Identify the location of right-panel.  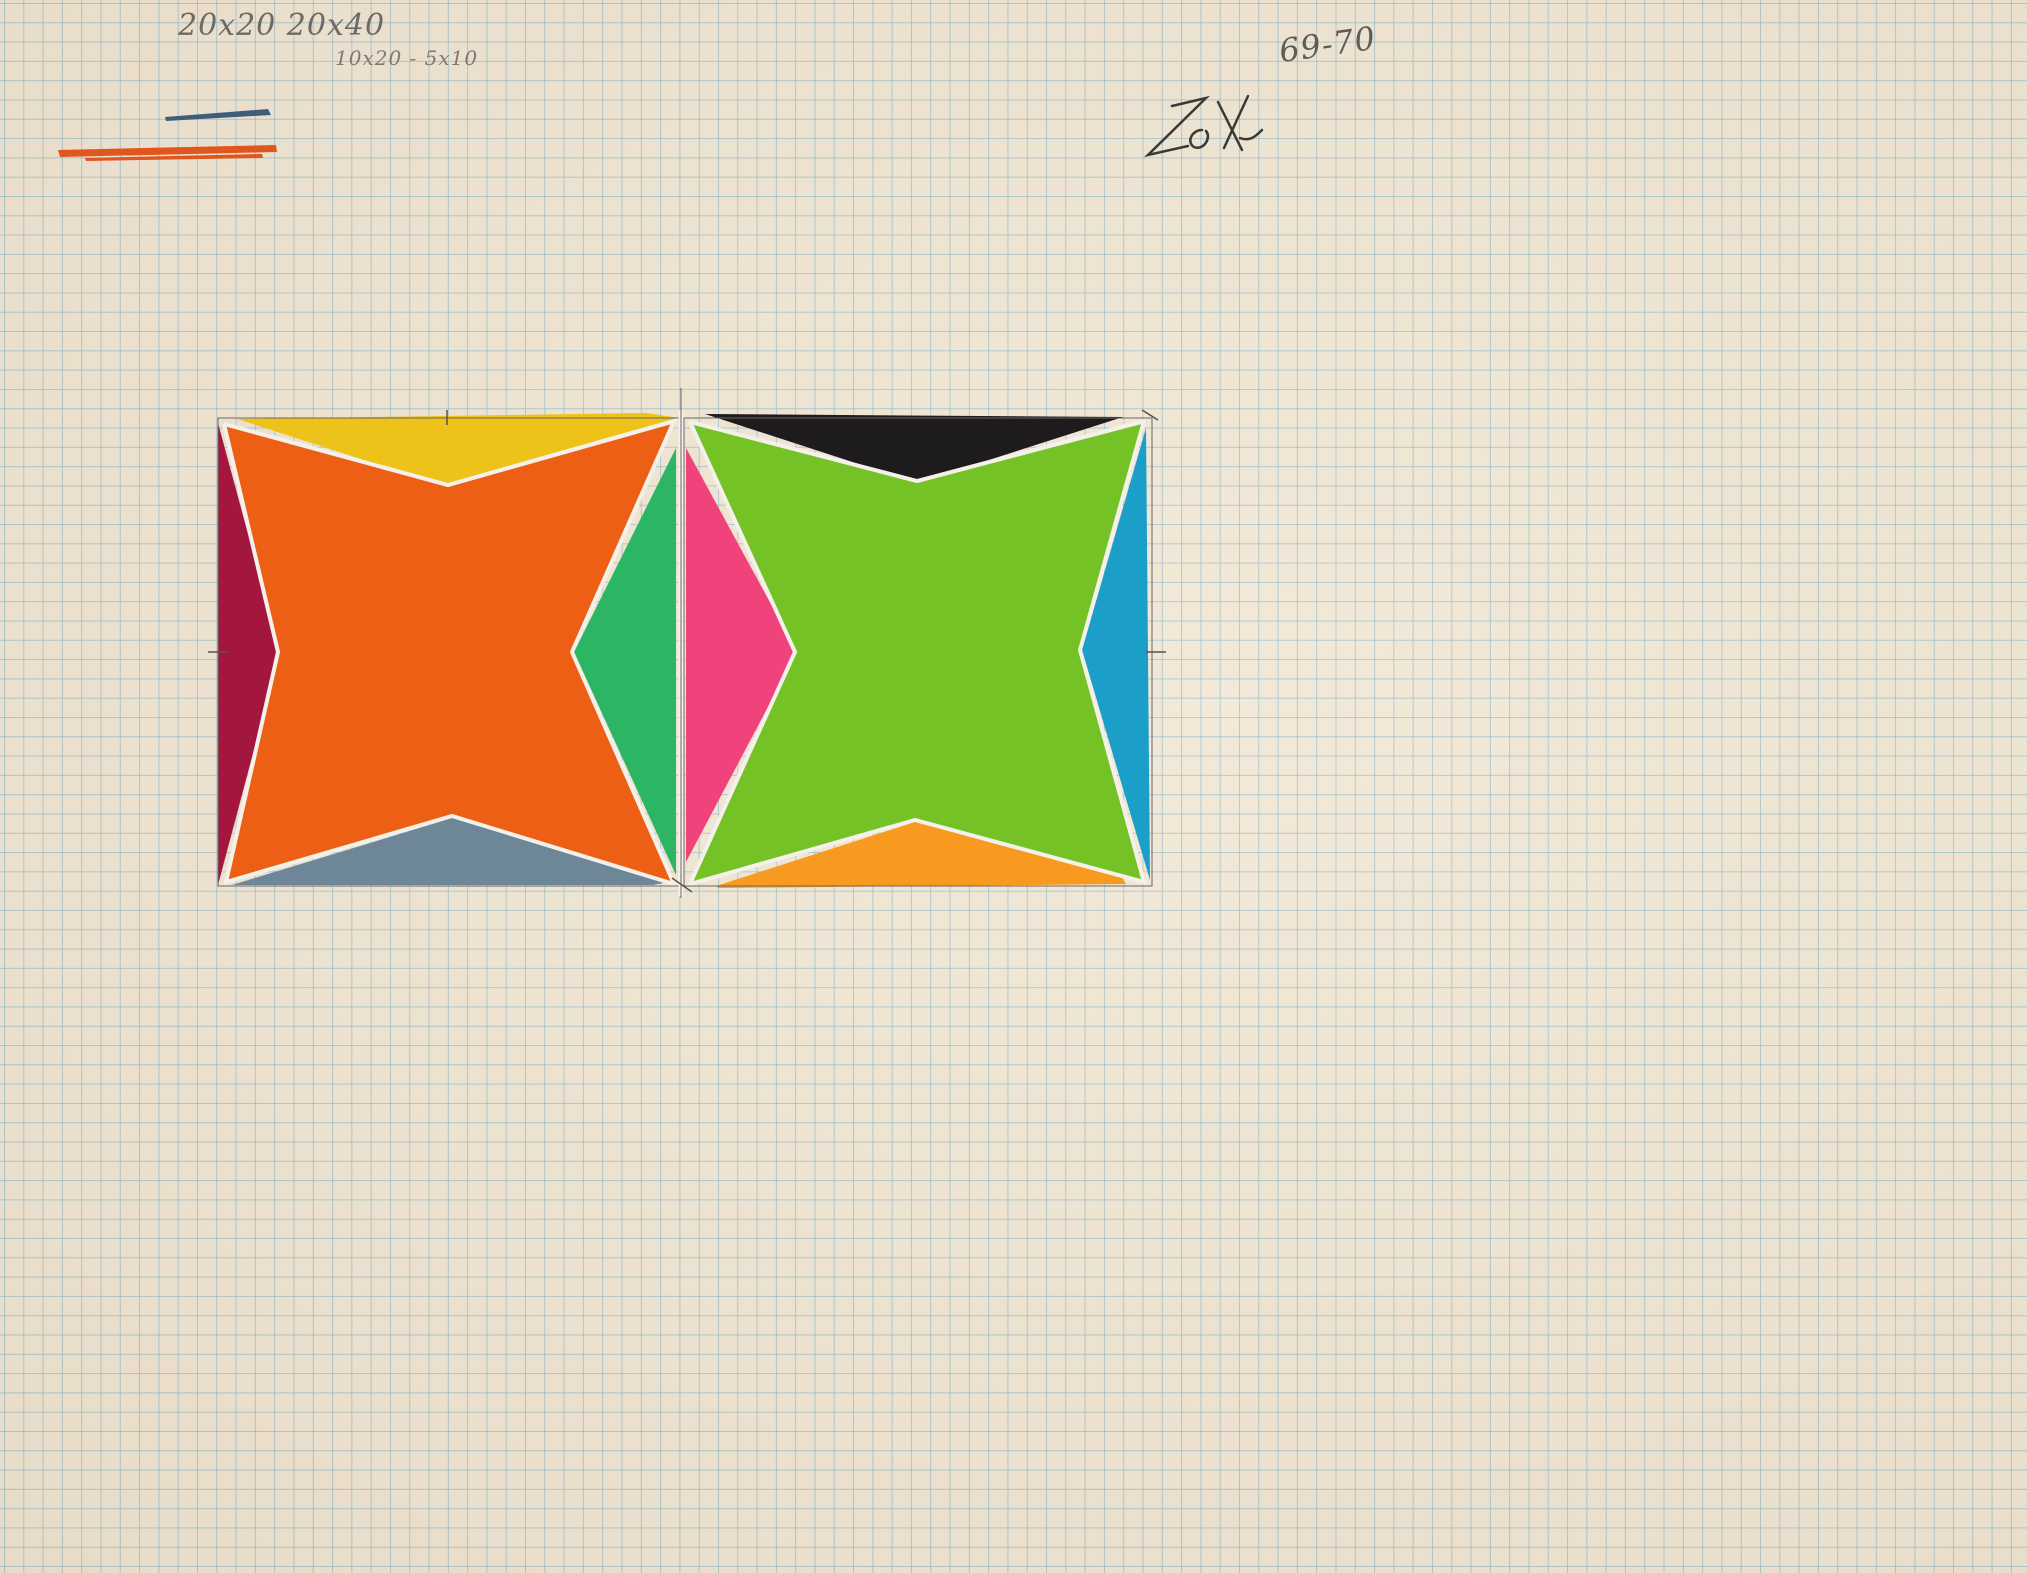
(915, 643).